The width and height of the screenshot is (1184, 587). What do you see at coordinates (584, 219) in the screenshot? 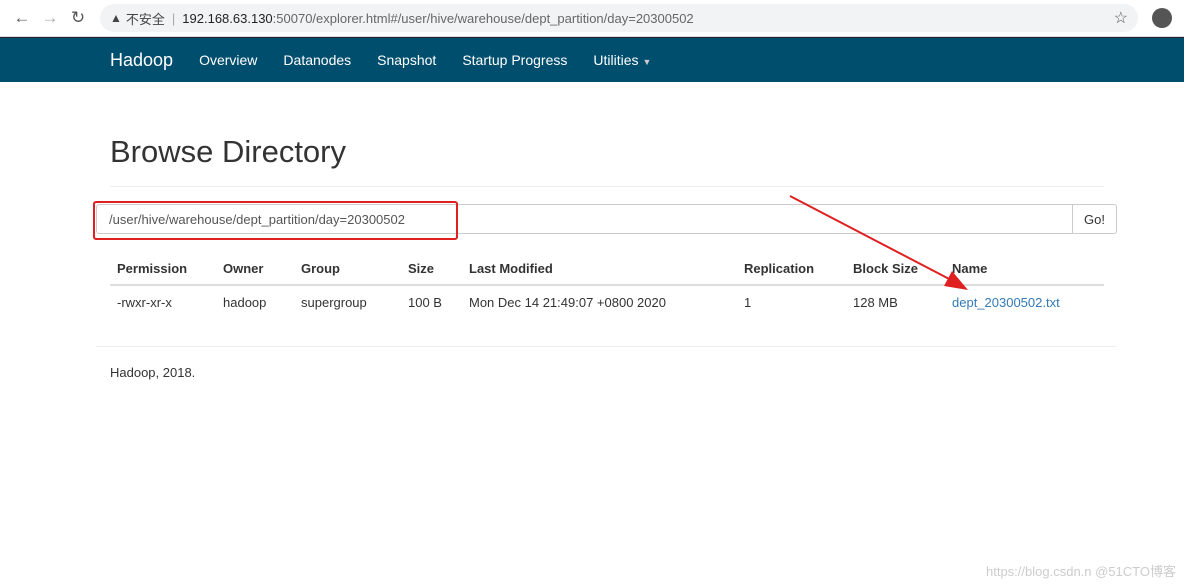
I see `path-input` at bounding box center [584, 219].